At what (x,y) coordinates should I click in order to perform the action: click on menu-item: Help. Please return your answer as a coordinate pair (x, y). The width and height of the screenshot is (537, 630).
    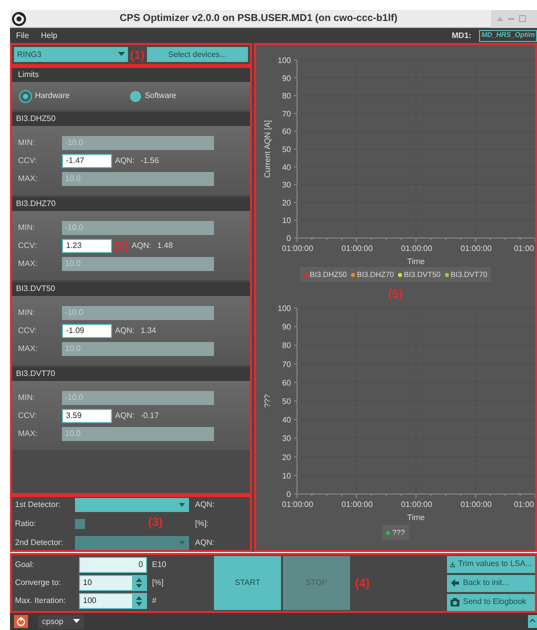
    Looking at the image, I should click on (49, 36).